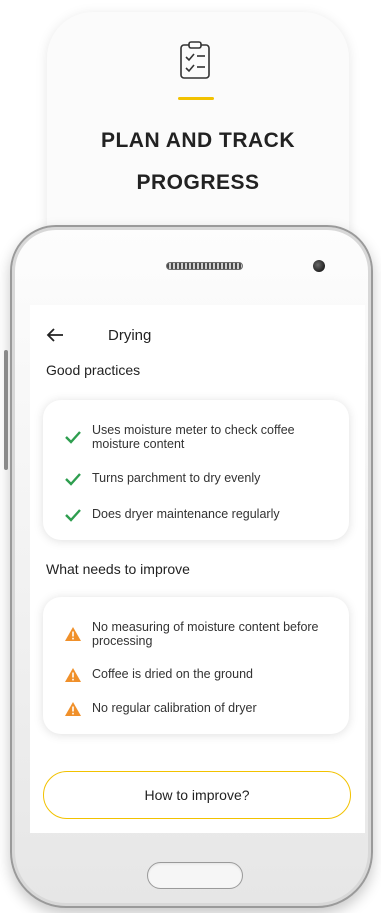 The height and width of the screenshot is (913, 381). What do you see at coordinates (204, 266) in the screenshot?
I see `phone-speaker` at bounding box center [204, 266].